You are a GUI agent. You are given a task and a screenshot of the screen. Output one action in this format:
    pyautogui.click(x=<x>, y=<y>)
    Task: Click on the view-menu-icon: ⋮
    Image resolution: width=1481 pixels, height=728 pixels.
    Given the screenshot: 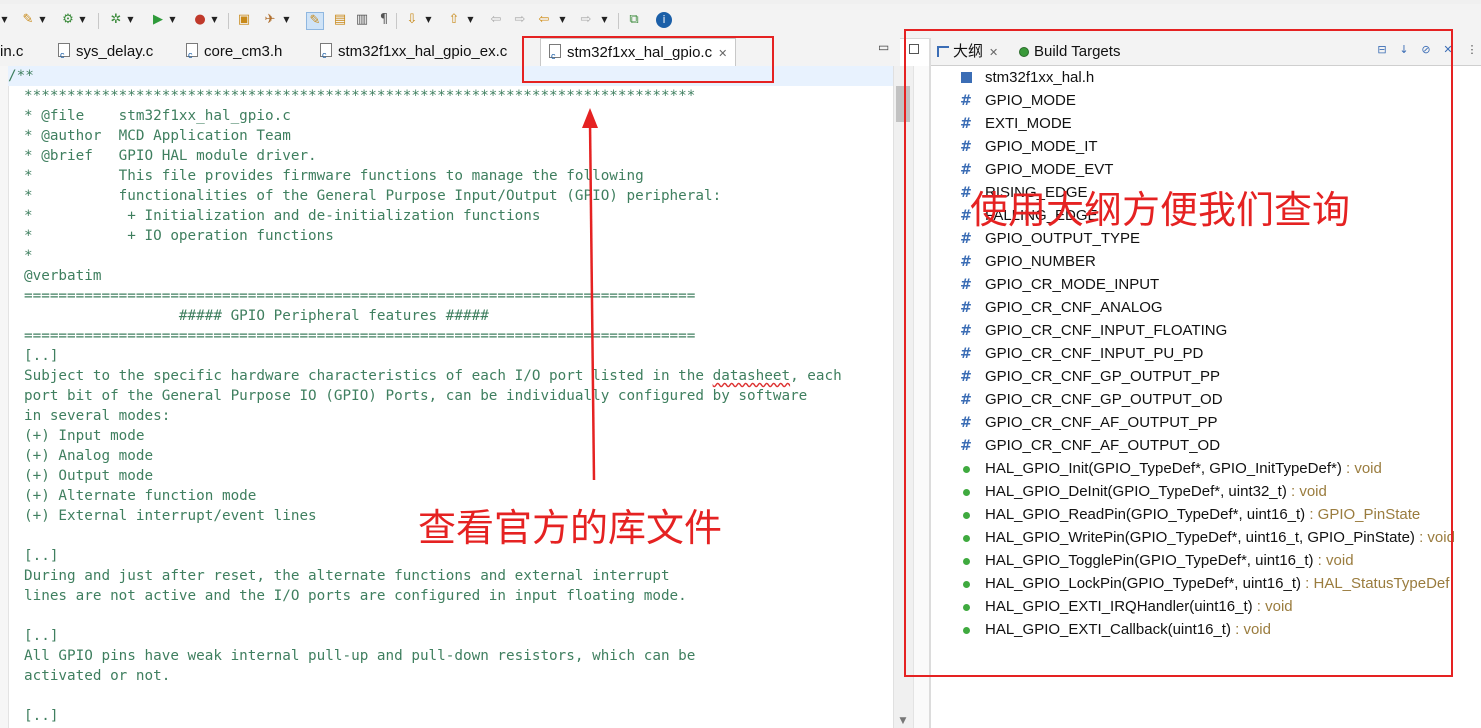 What is the action you would take?
    pyautogui.click(x=1472, y=50)
    